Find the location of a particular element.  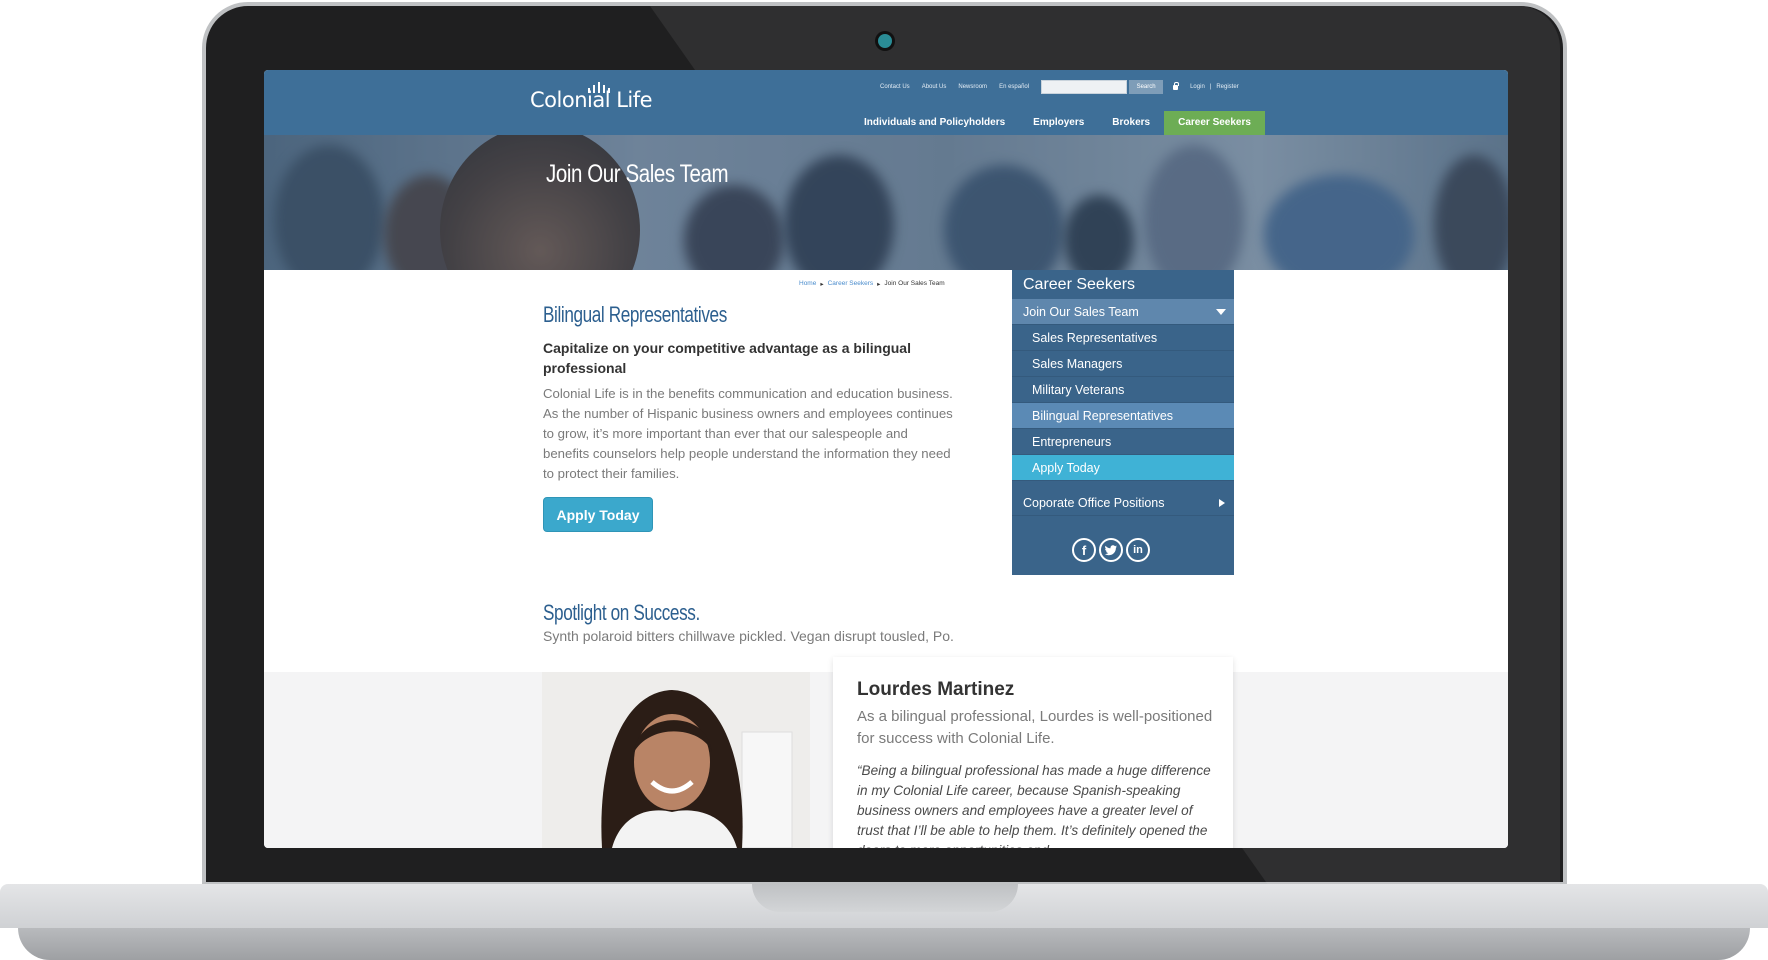

page-title: Join Our Sales Team is located at coordinates (637, 174).